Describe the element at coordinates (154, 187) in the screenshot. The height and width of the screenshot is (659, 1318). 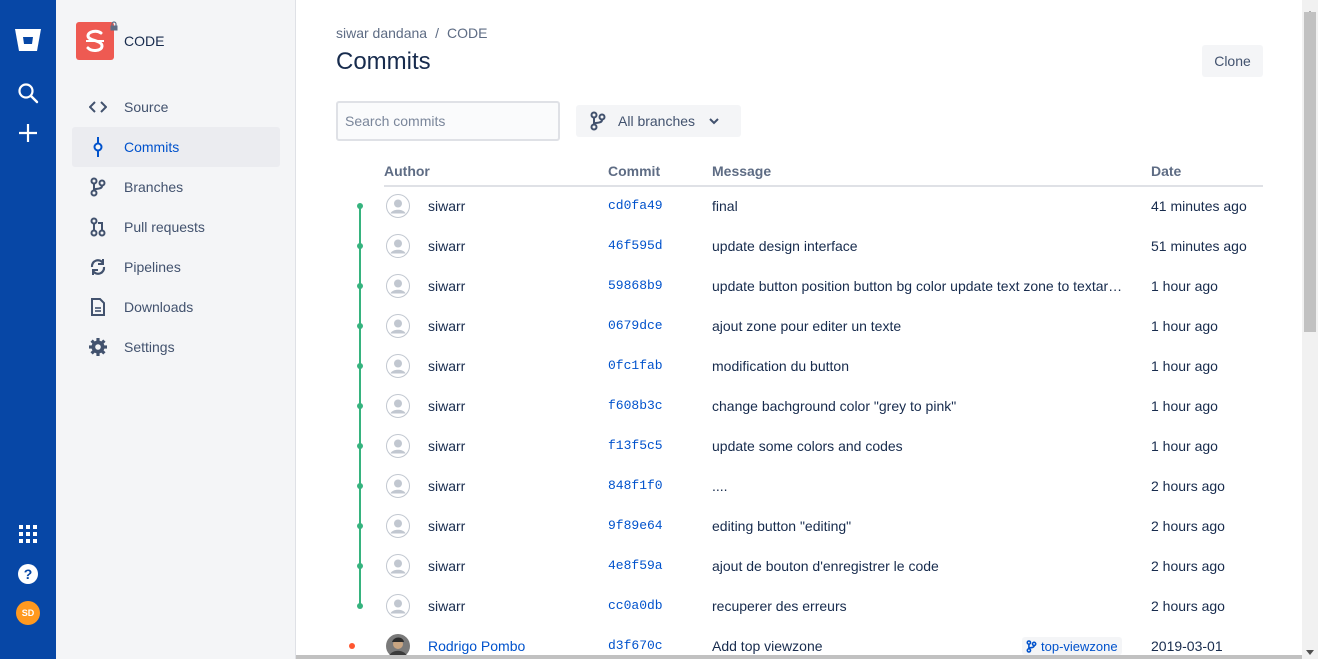
I see `sidebar-item-label: Branches` at that location.